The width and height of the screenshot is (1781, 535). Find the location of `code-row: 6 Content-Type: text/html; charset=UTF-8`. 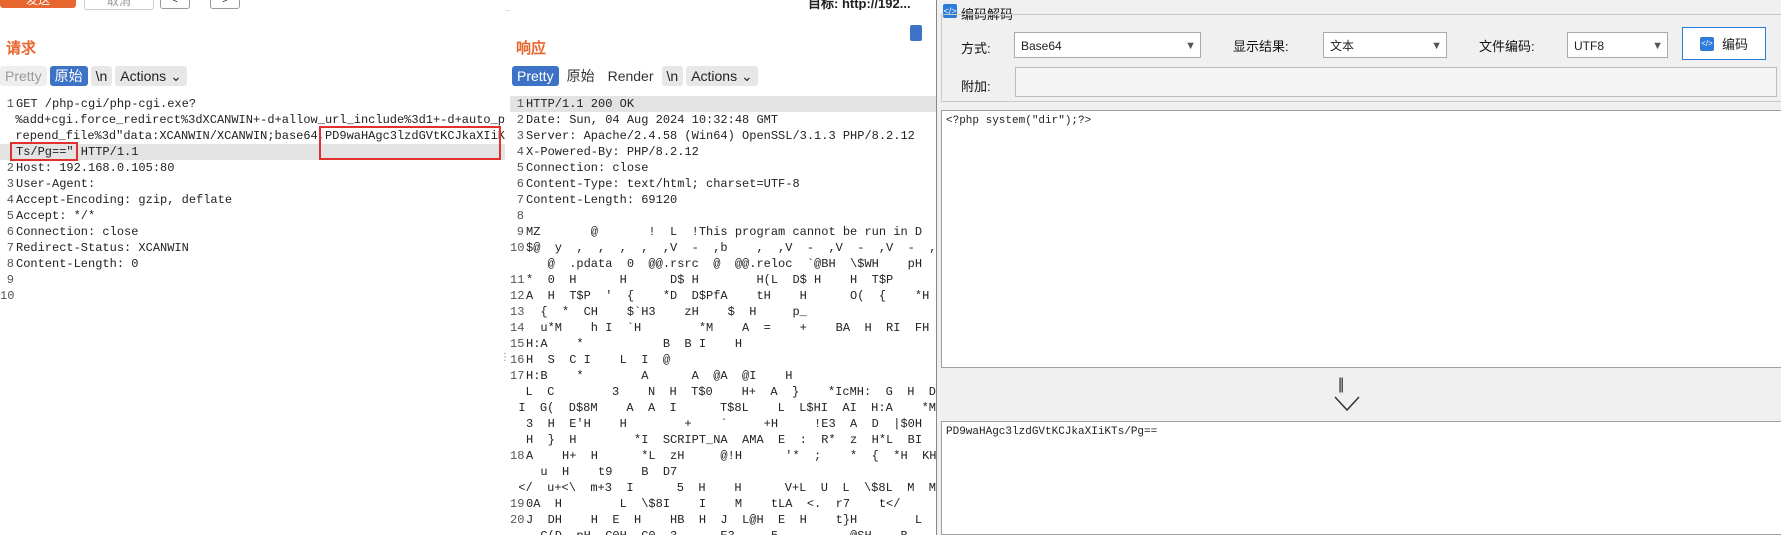

code-row: 6 Content-Type: text/html; charset=UTF-8 is located at coordinates (723, 184).